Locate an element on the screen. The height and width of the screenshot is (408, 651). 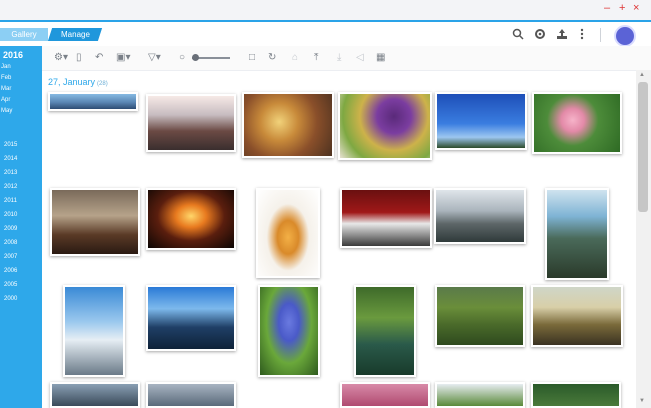
sidebar-year: 2012 is located at coordinates (25, 187).